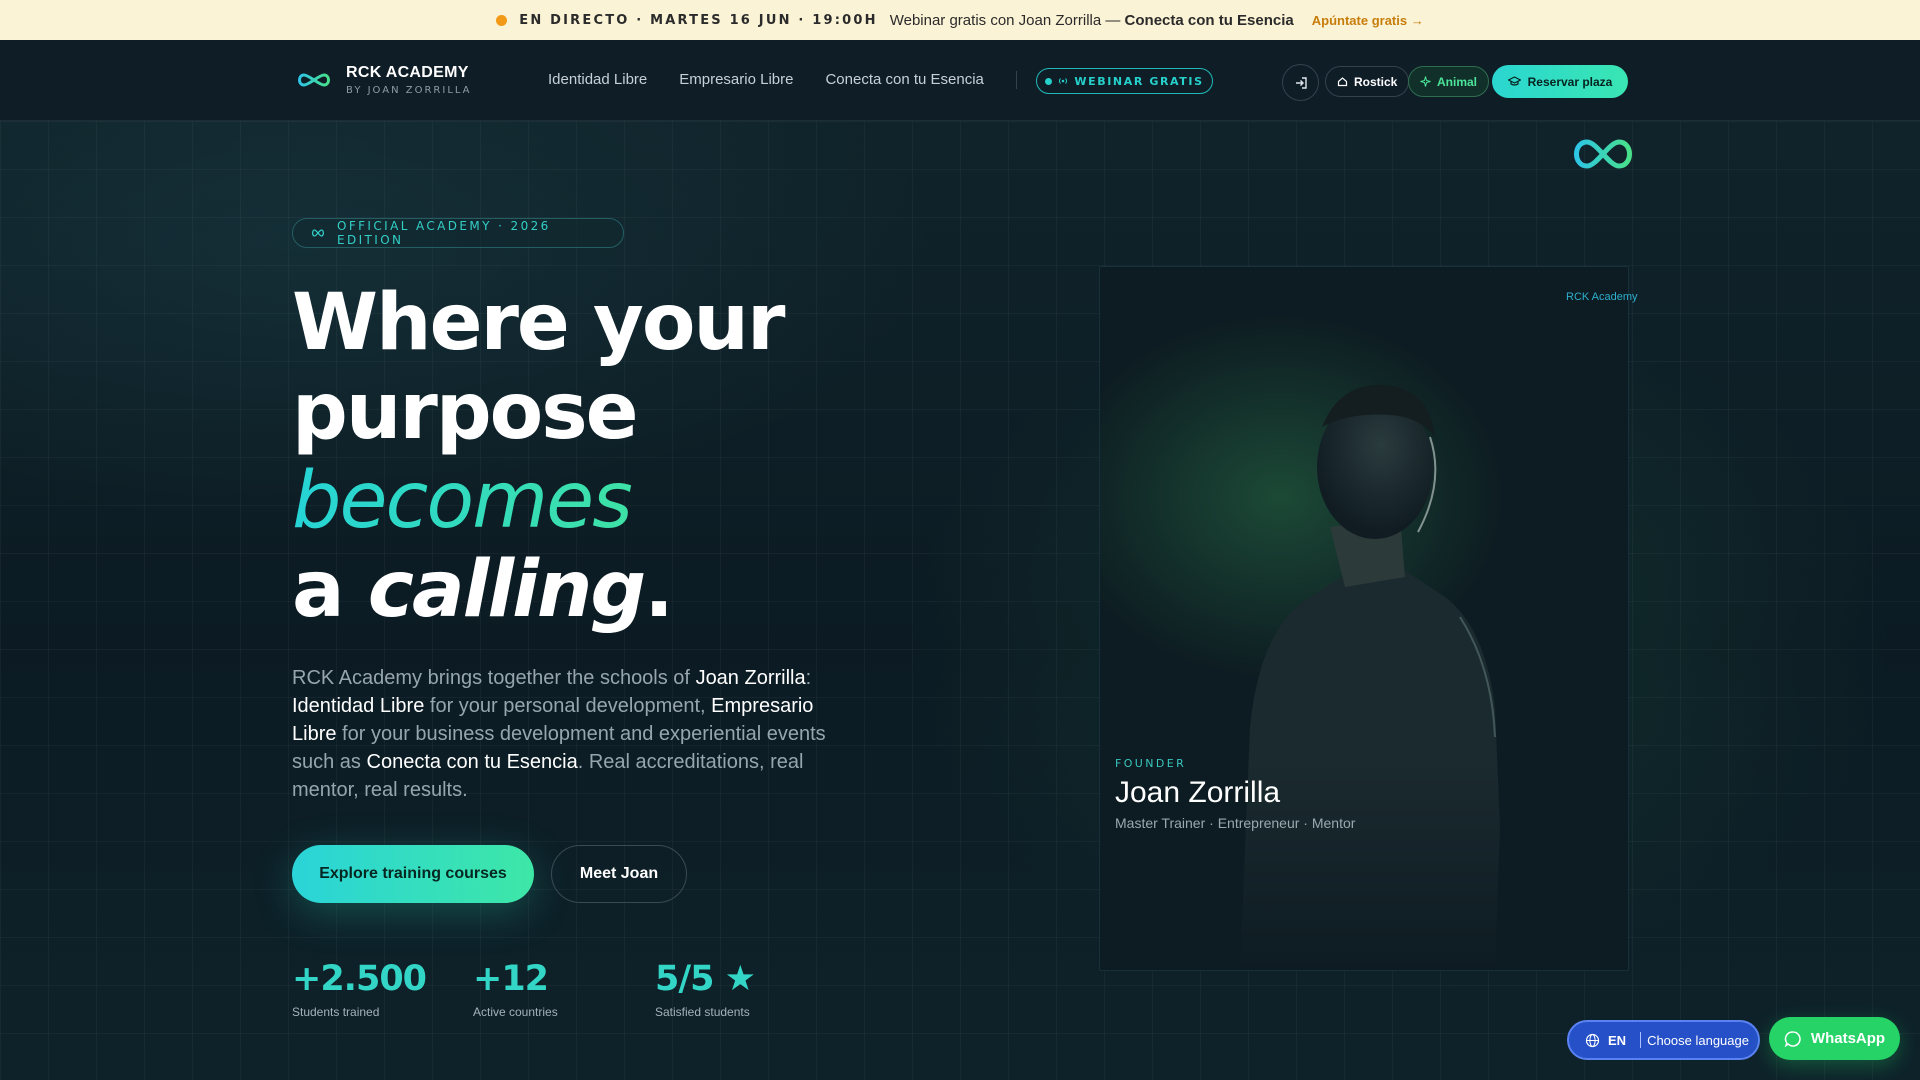 The height and width of the screenshot is (1080, 1920). Describe the element at coordinates (1342, 82) in the screenshot. I see `home-icon` at that location.